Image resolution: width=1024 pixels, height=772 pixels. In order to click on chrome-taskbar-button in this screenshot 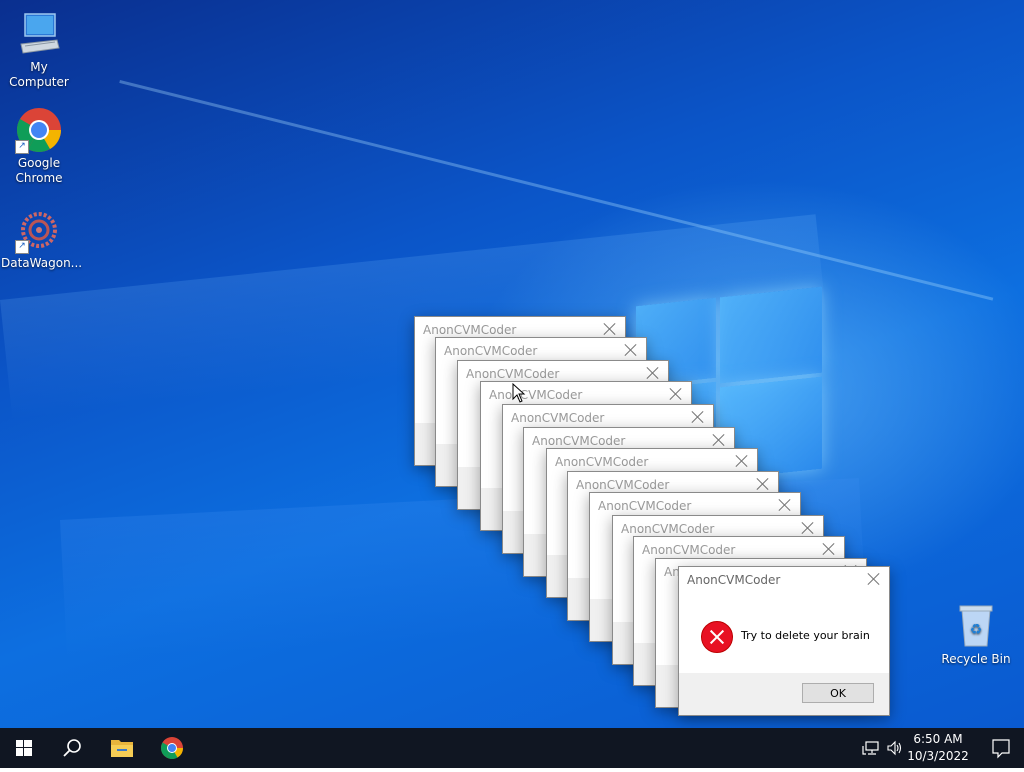, I will do `click(172, 748)`.